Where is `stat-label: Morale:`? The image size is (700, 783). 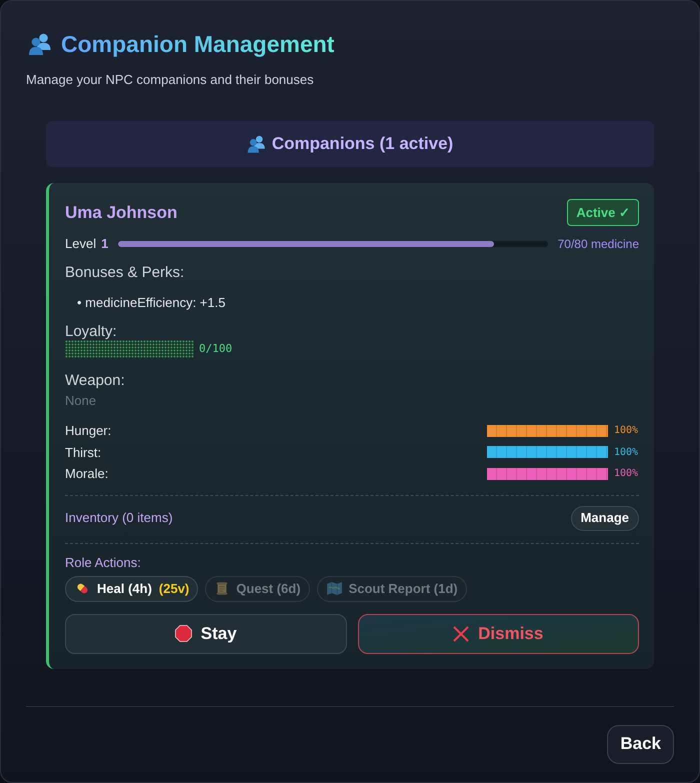 stat-label: Morale: is located at coordinates (86, 474).